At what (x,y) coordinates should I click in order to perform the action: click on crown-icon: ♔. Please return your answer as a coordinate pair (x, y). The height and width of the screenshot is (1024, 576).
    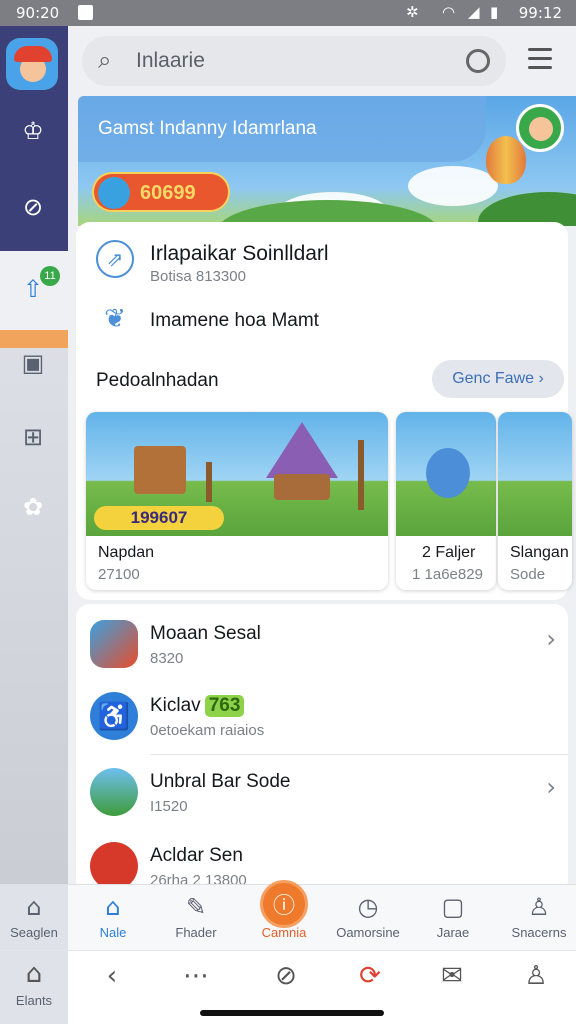
    Looking at the image, I should click on (33, 131).